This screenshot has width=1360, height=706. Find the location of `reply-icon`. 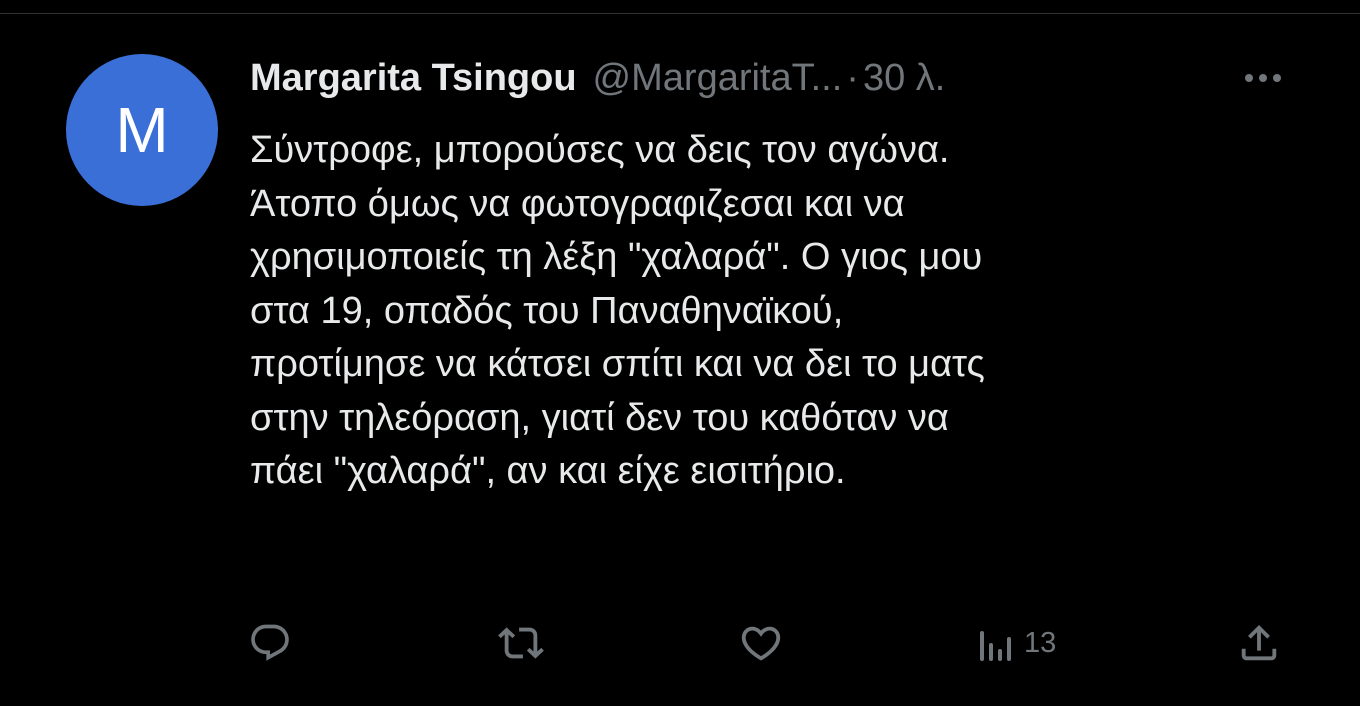

reply-icon is located at coordinates (270, 642).